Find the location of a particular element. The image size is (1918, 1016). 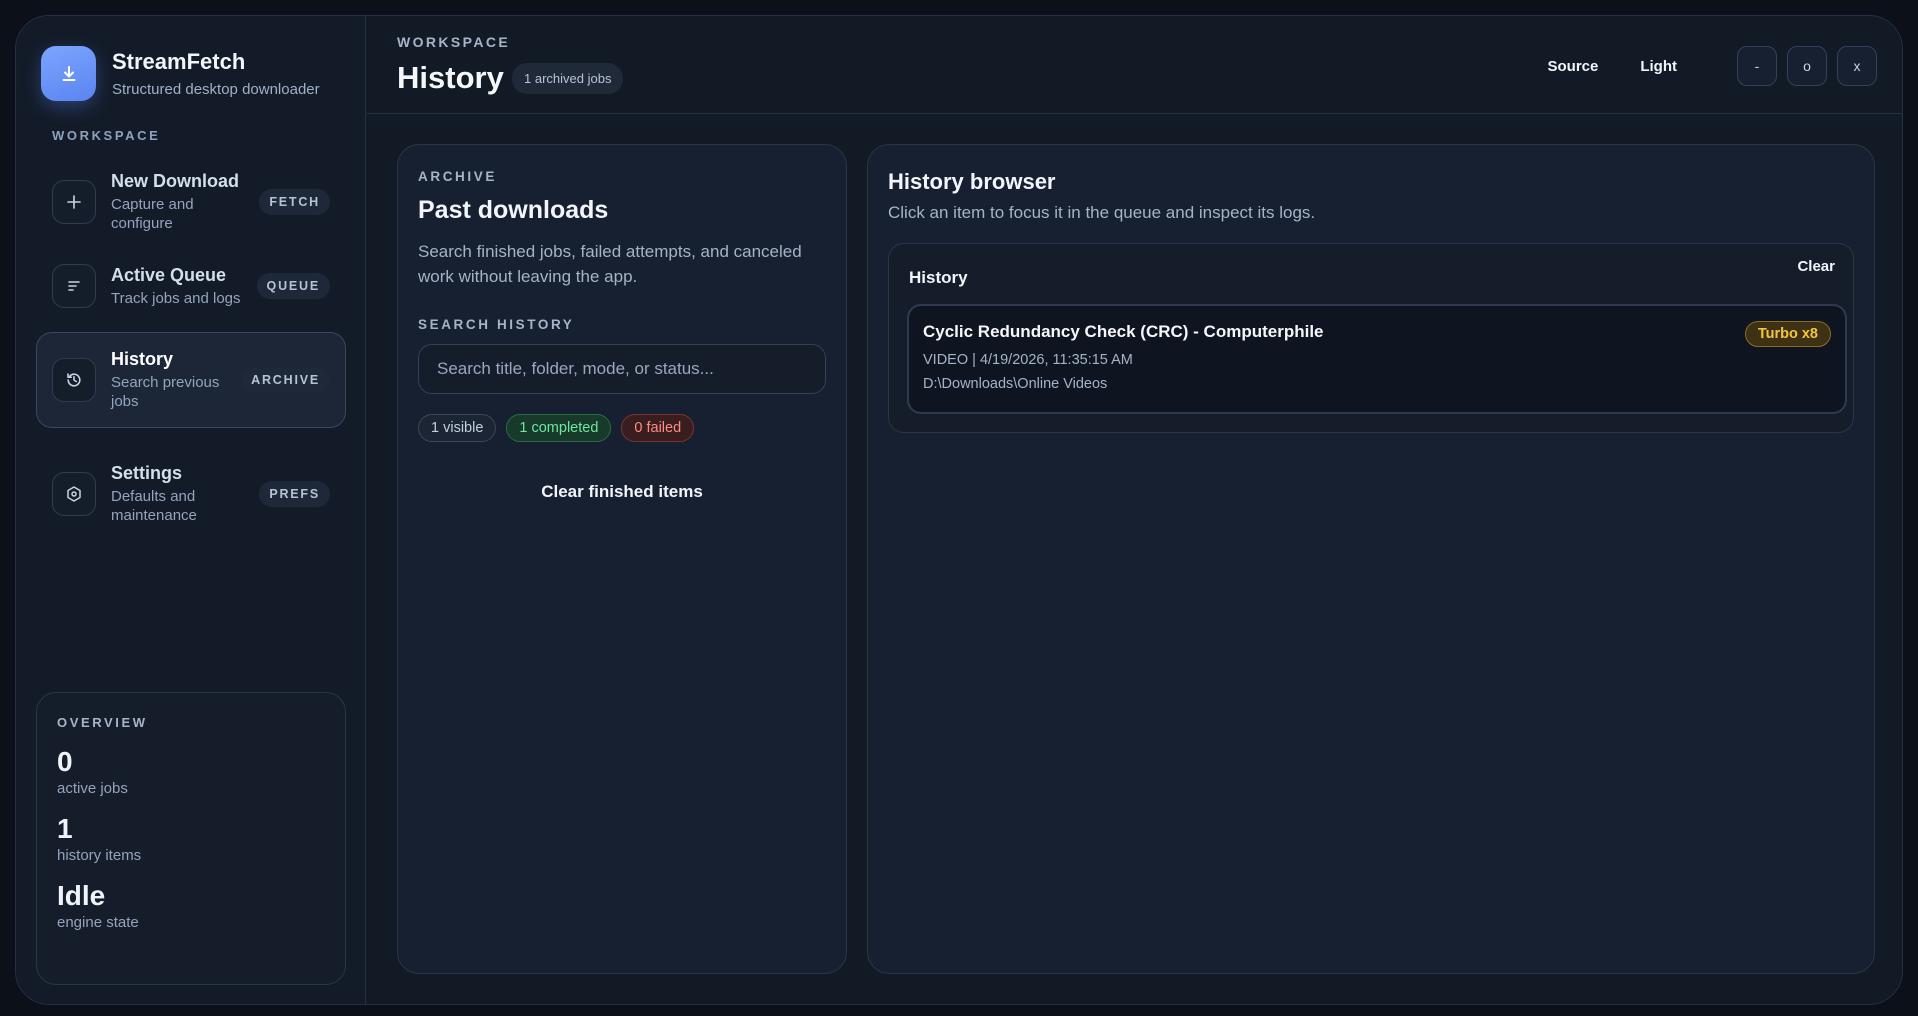

sidebar-item-title: New Download is located at coordinates (175, 181).